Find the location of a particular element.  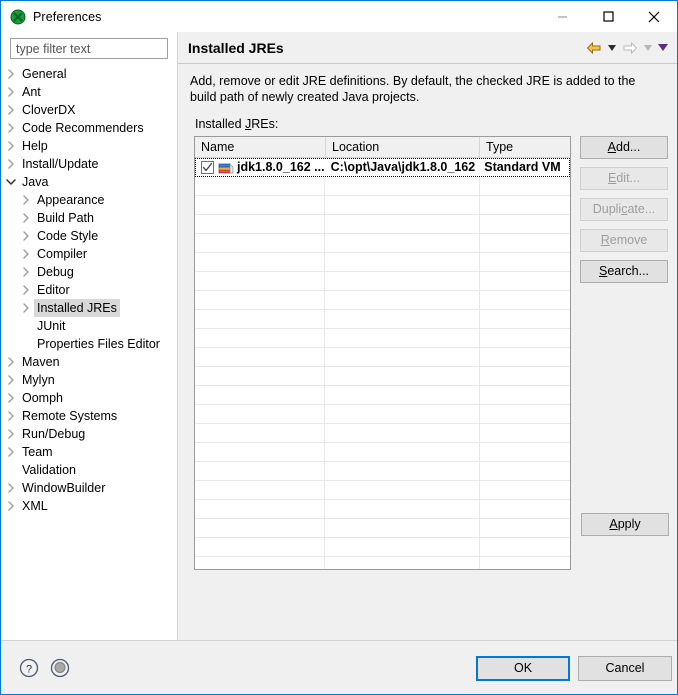

sidebar-item-help: Help is located at coordinates (89, 146).